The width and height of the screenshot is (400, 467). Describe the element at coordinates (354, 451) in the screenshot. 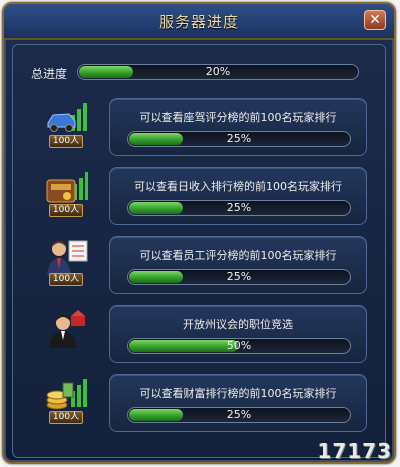

I see `site-watermark: 17173` at that location.